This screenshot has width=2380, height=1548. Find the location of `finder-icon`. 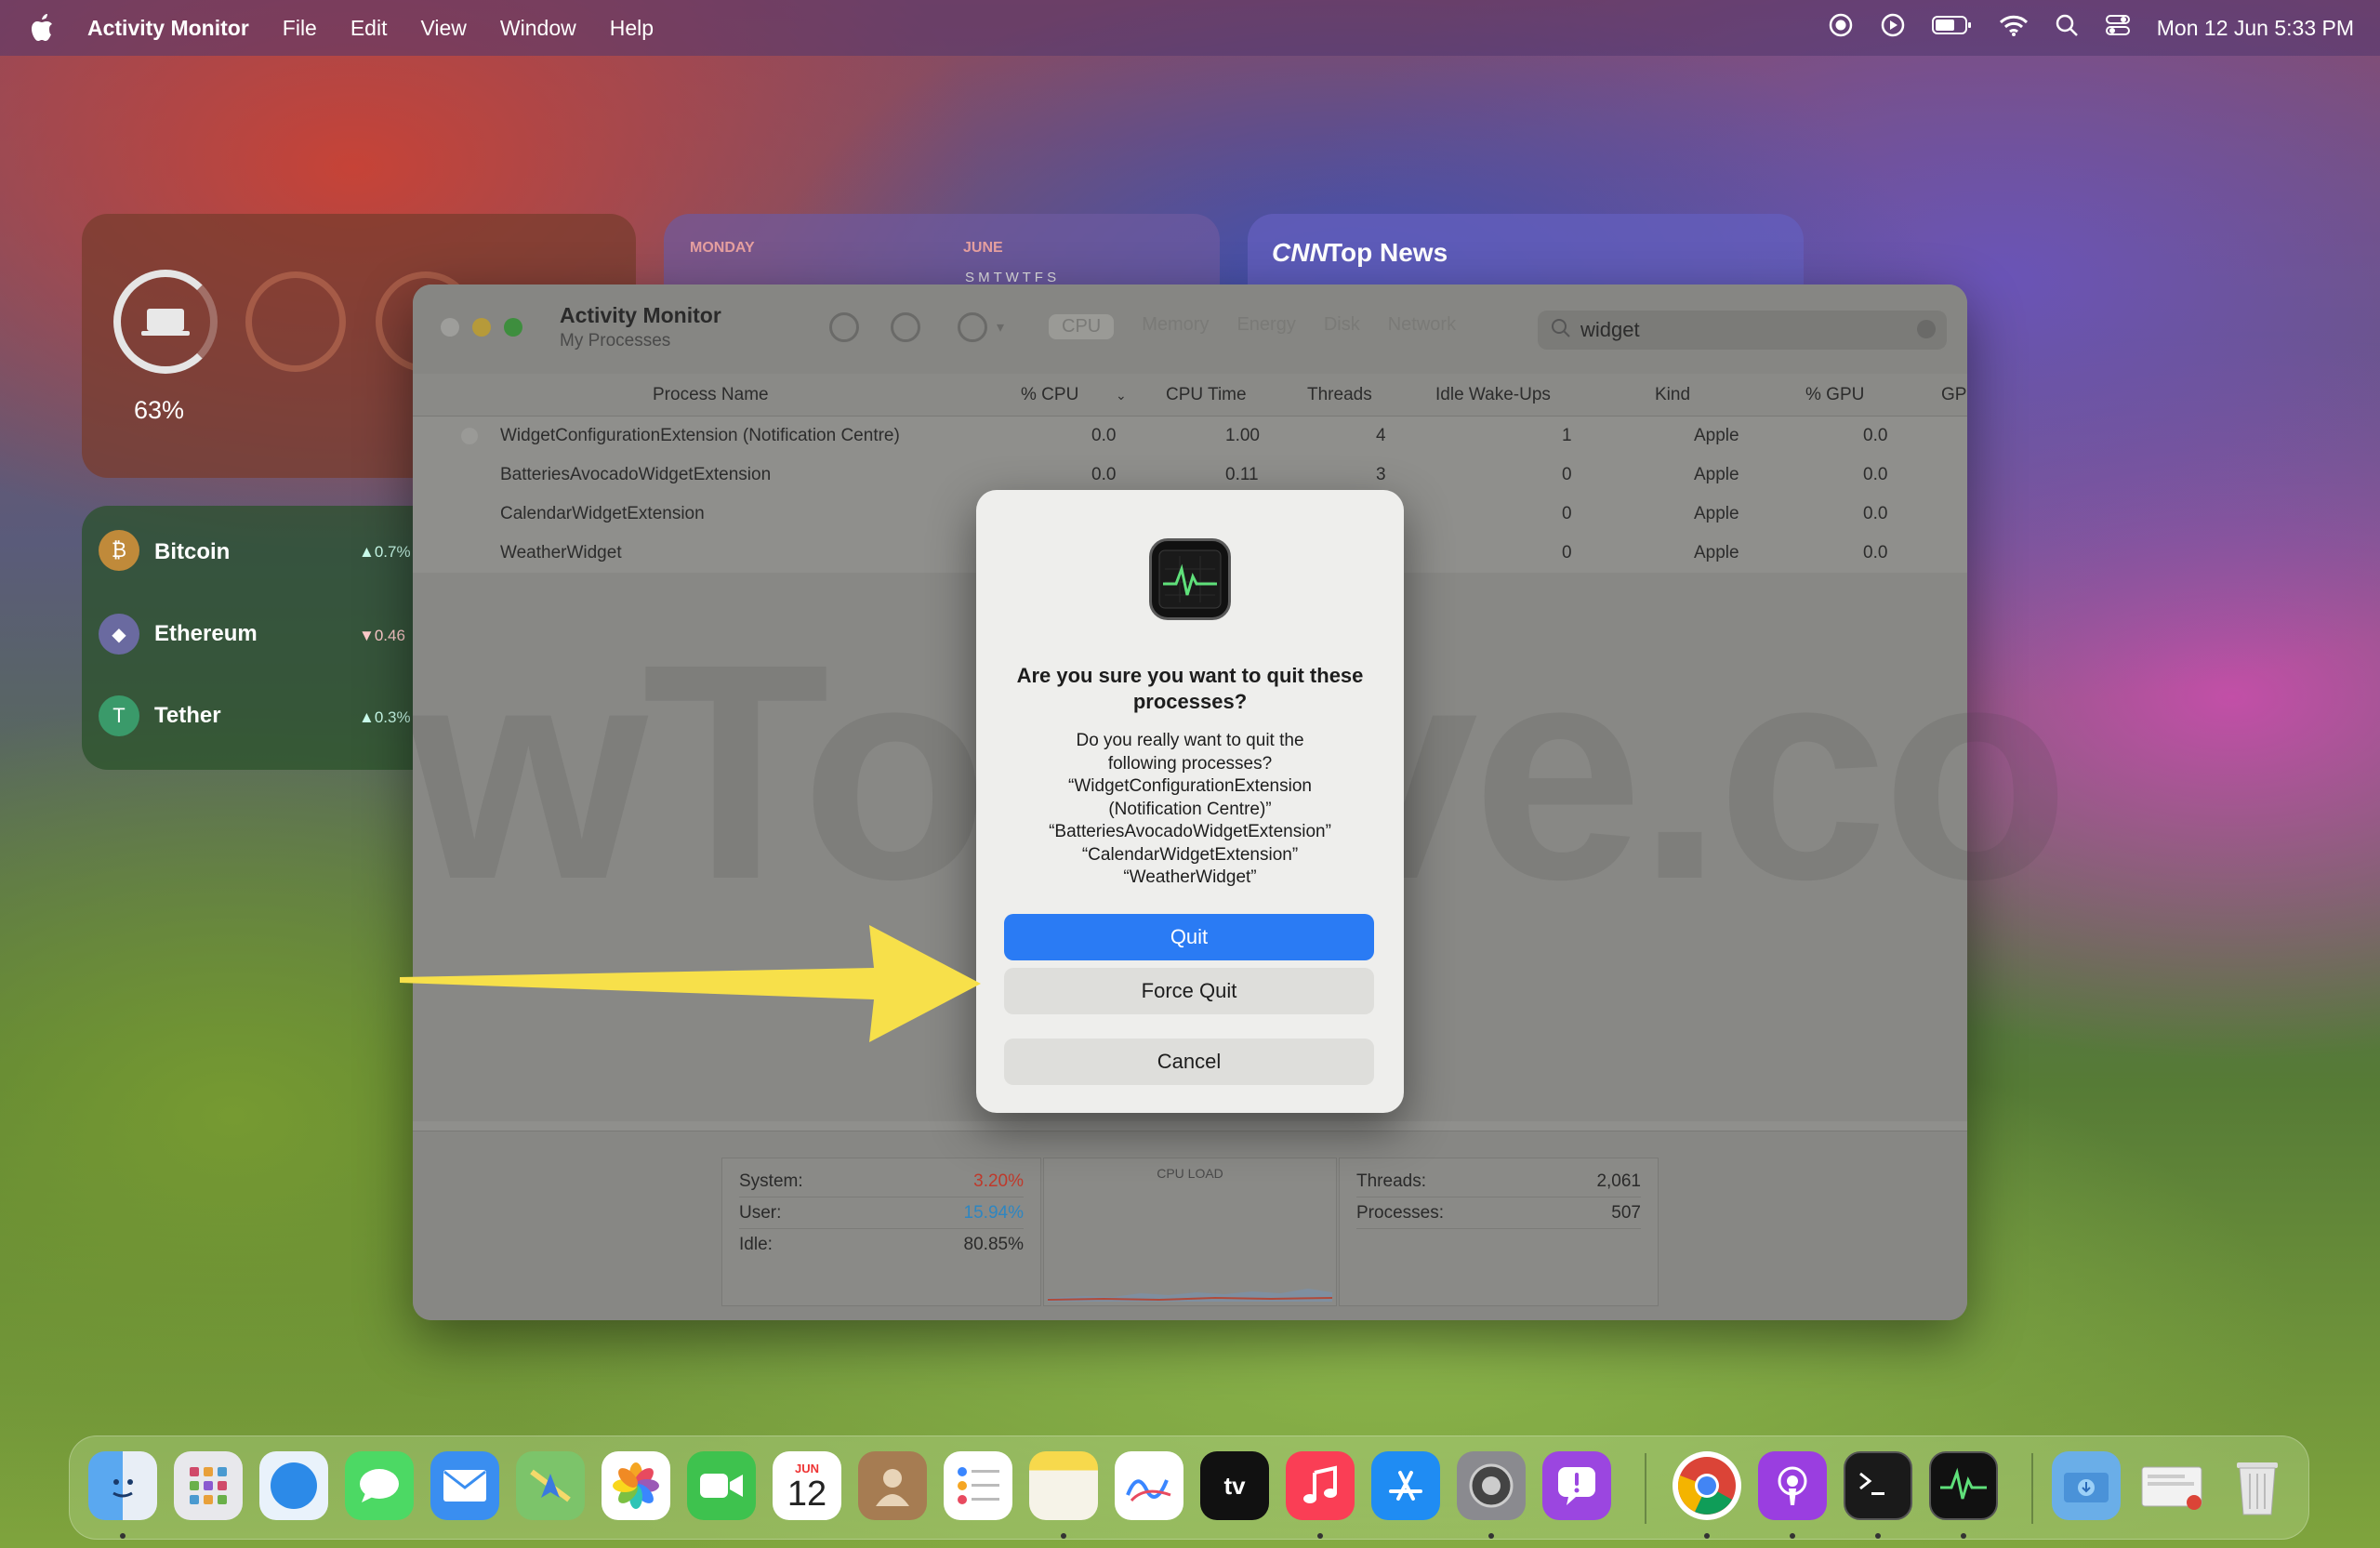

finder-icon is located at coordinates (122, 1485).